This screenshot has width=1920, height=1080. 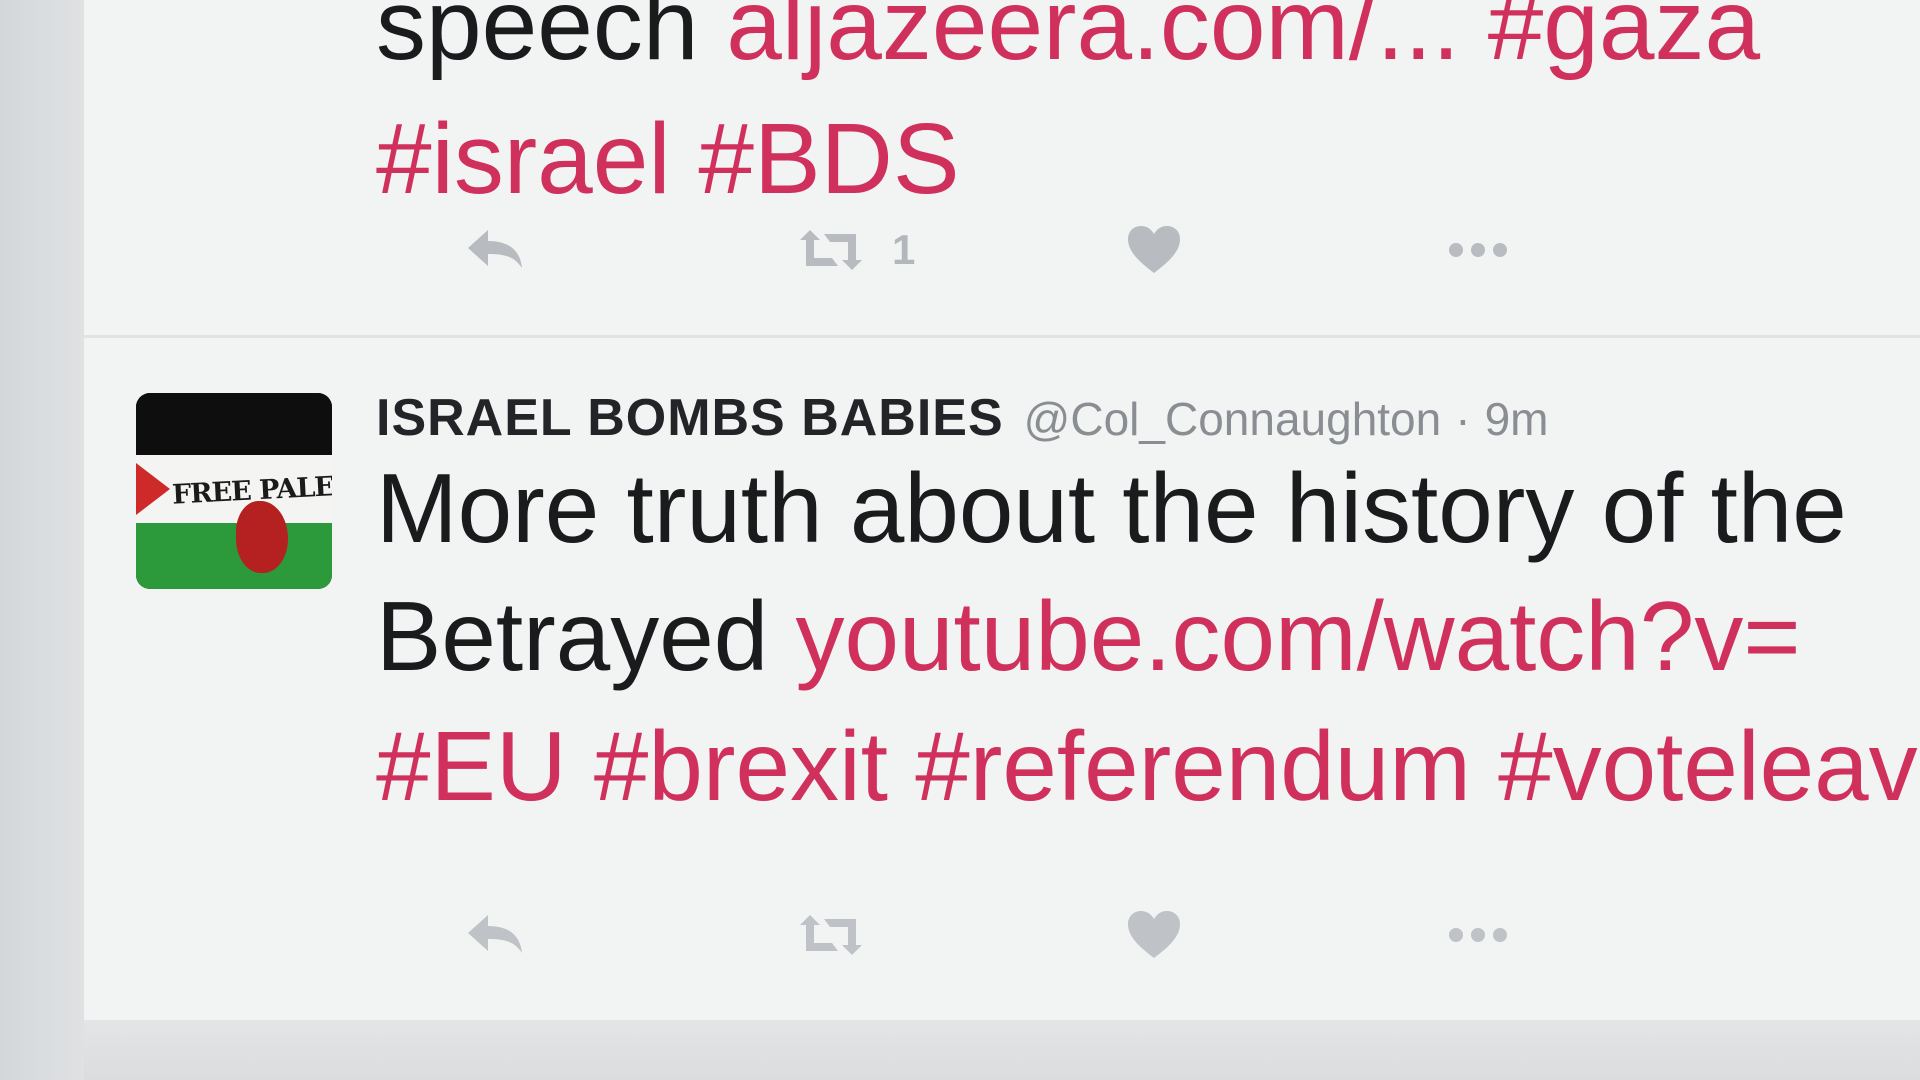 I want to click on avatar: FREE PALES, so click(x=234, y=491).